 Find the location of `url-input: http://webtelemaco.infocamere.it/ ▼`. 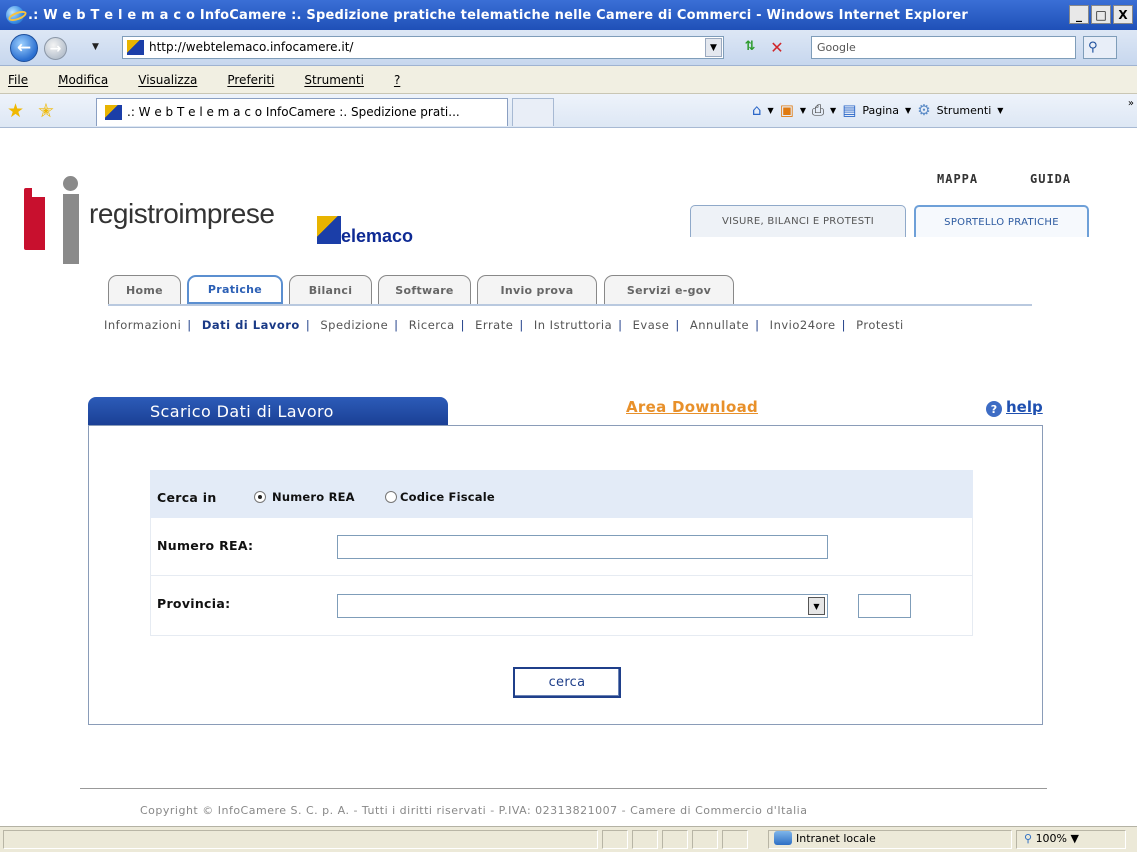

url-input: http://webtelemaco.infocamere.it/ ▼ is located at coordinates (423, 47).